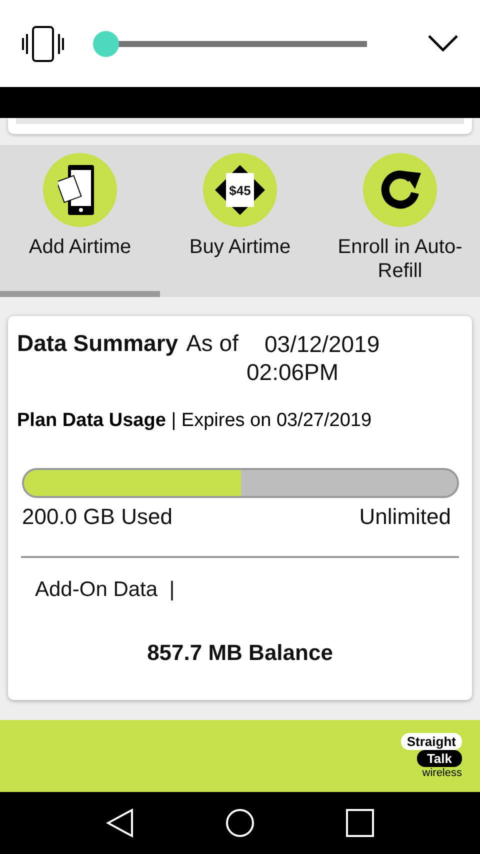 Image resolution: width=480 pixels, height=854 pixels. I want to click on as-of-label: As of, so click(212, 343).